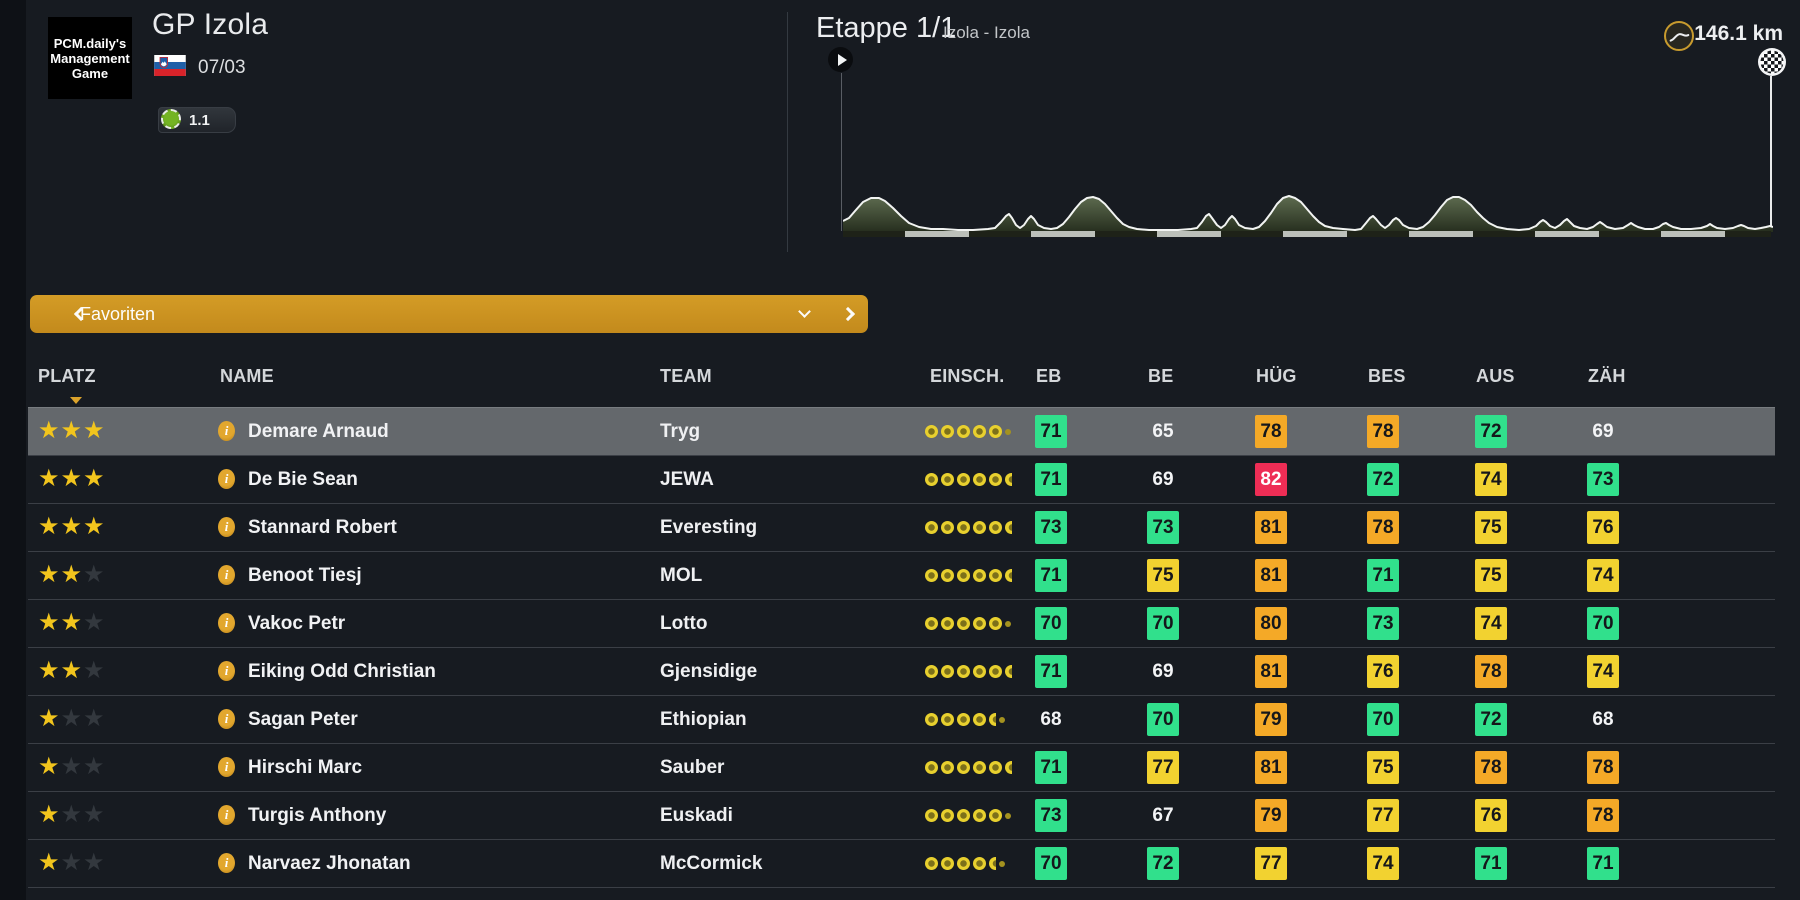 The height and width of the screenshot is (900, 1800). I want to click on stat-value: 81, so click(1271, 671).